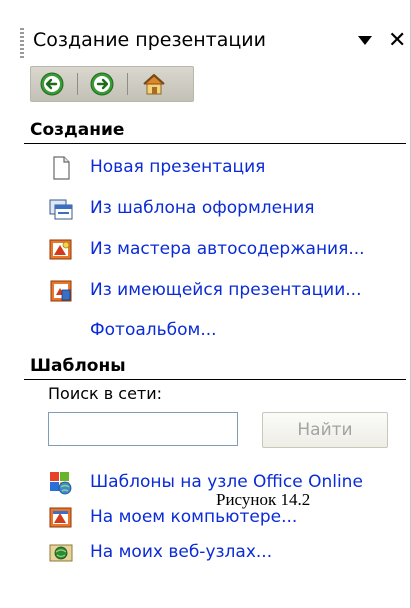  What do you see at coordinates (143, 429) in the screenshot?
I see `web-search-input` at bounding box center [143, 429].